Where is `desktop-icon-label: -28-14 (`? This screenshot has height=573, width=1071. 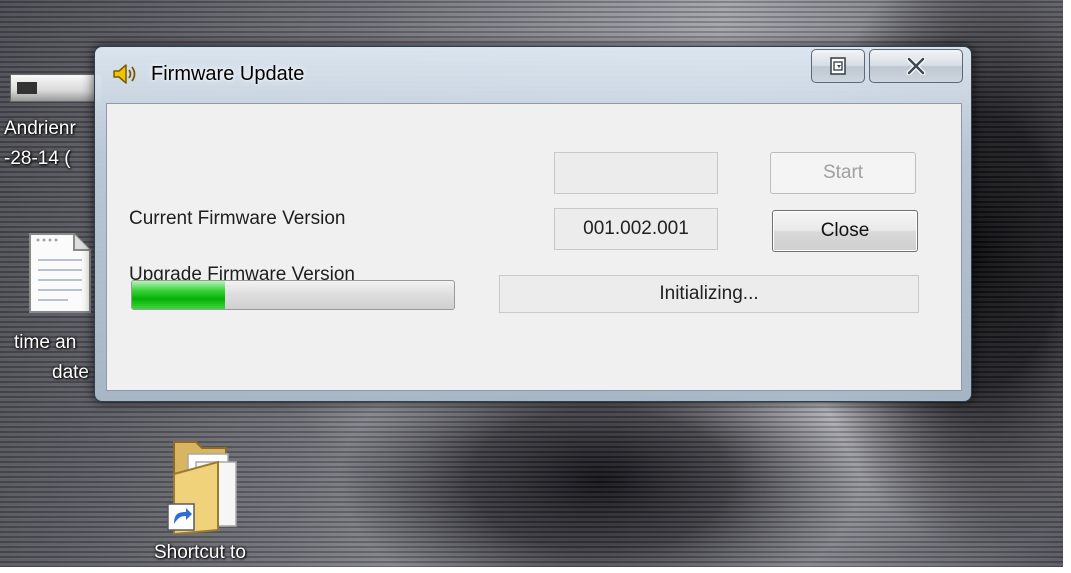
desktop-icon-label: -28-14 ( is located at coordinates (37, 158).